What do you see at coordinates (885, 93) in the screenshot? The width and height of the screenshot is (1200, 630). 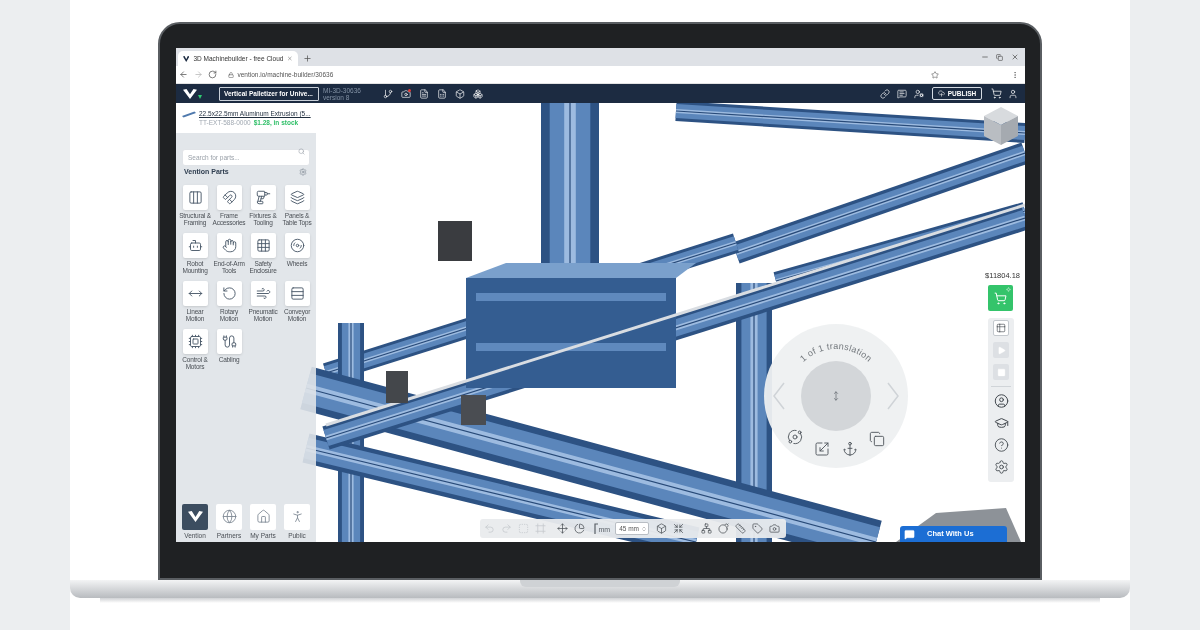 I see `link-icon` at bounding box center [885, 93].